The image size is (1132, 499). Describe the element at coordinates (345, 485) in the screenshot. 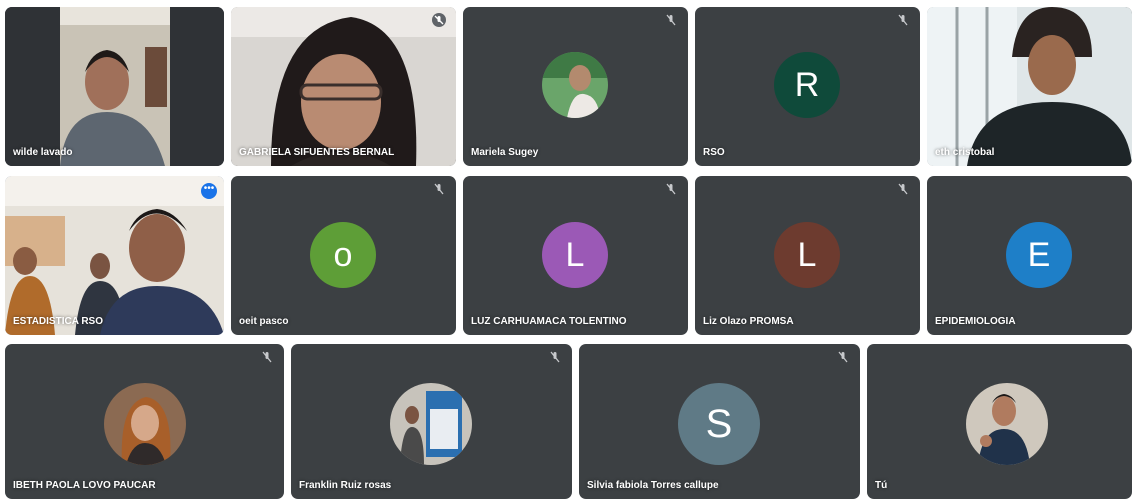

I see `participant-name: Franklin Ruiz rosas` at that location.